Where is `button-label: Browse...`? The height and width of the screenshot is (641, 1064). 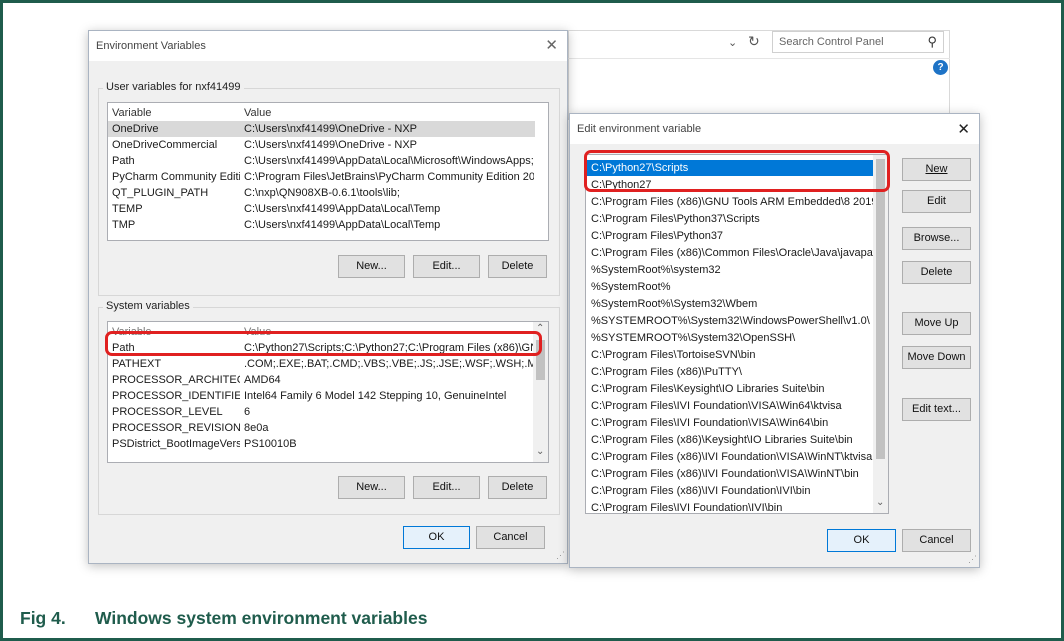 button-label: Browse... is located at coordinates (936, 238).